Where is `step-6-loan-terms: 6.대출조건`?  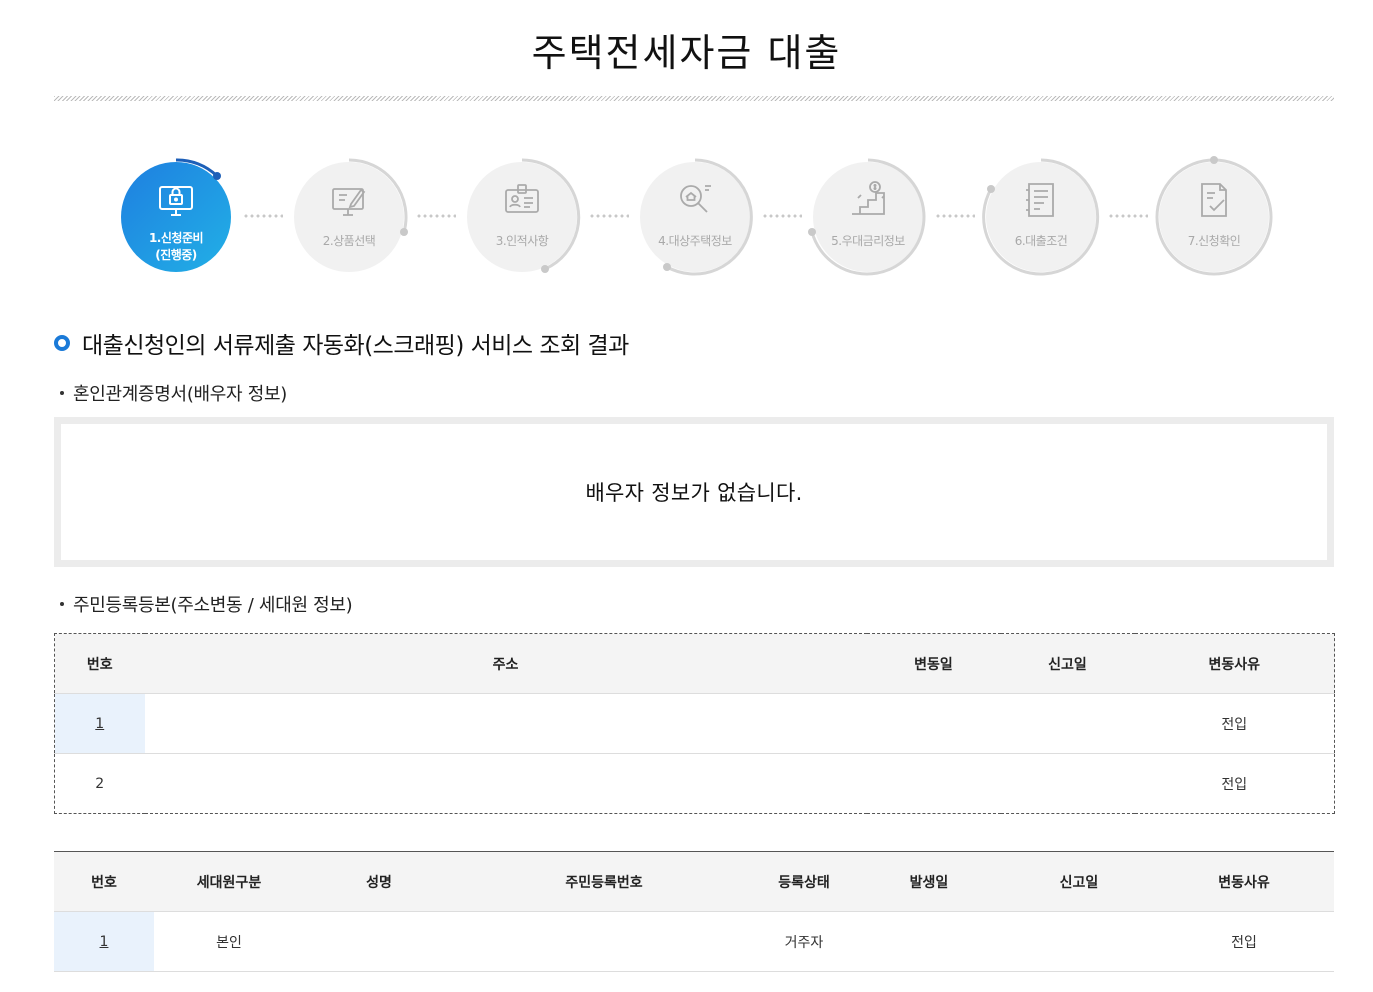 step-6-loan-terms: 6.대출조건 is located at coordinates (1041, 217).